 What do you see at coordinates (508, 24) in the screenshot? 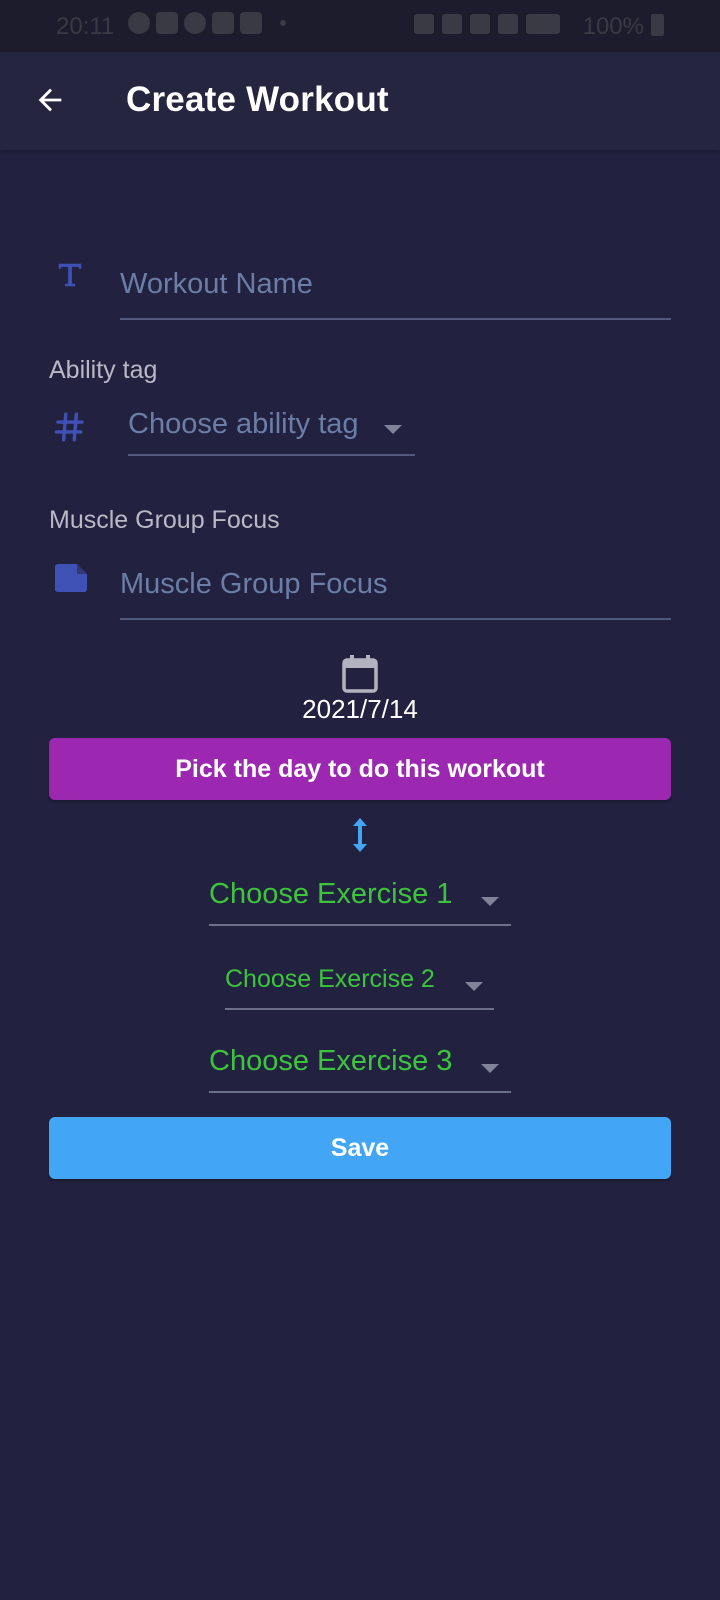
I see `wifi-icon` at bounding box center [508, 24].